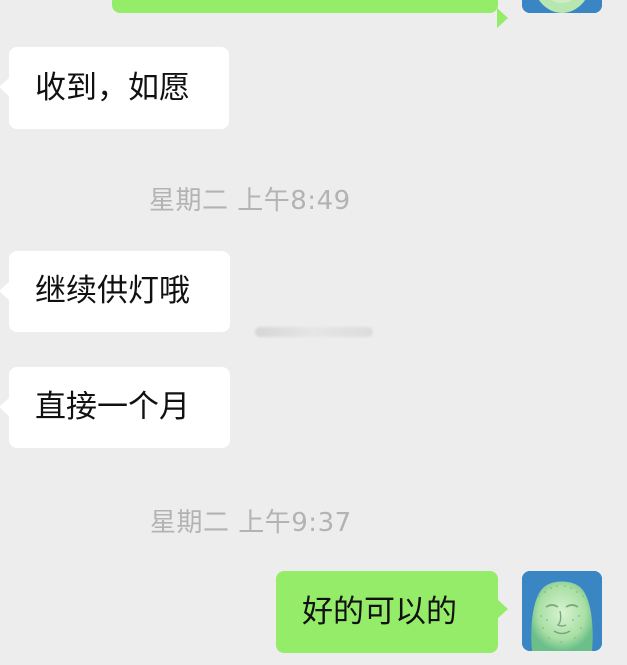 The height and width of the screenshot is (665, 627). I want to click on incoming-message-bubble: 收到，如愿, so click(114, 88).